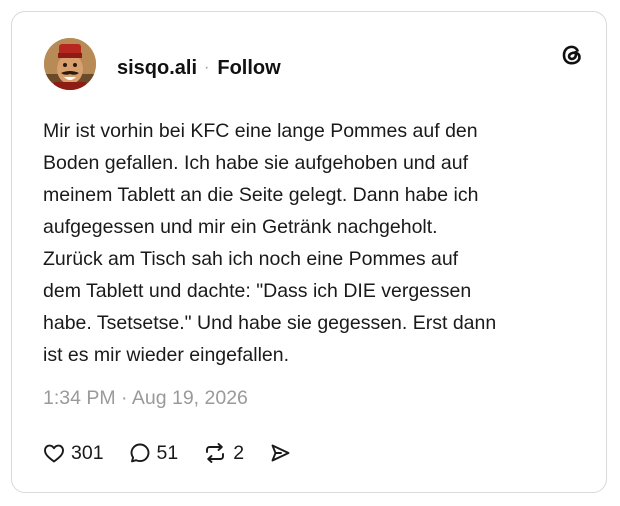 This screenshot has width=620, height=506. Describe the element at coordinates (139, 453) in the screenshot. I see `comment-icon` at that location.